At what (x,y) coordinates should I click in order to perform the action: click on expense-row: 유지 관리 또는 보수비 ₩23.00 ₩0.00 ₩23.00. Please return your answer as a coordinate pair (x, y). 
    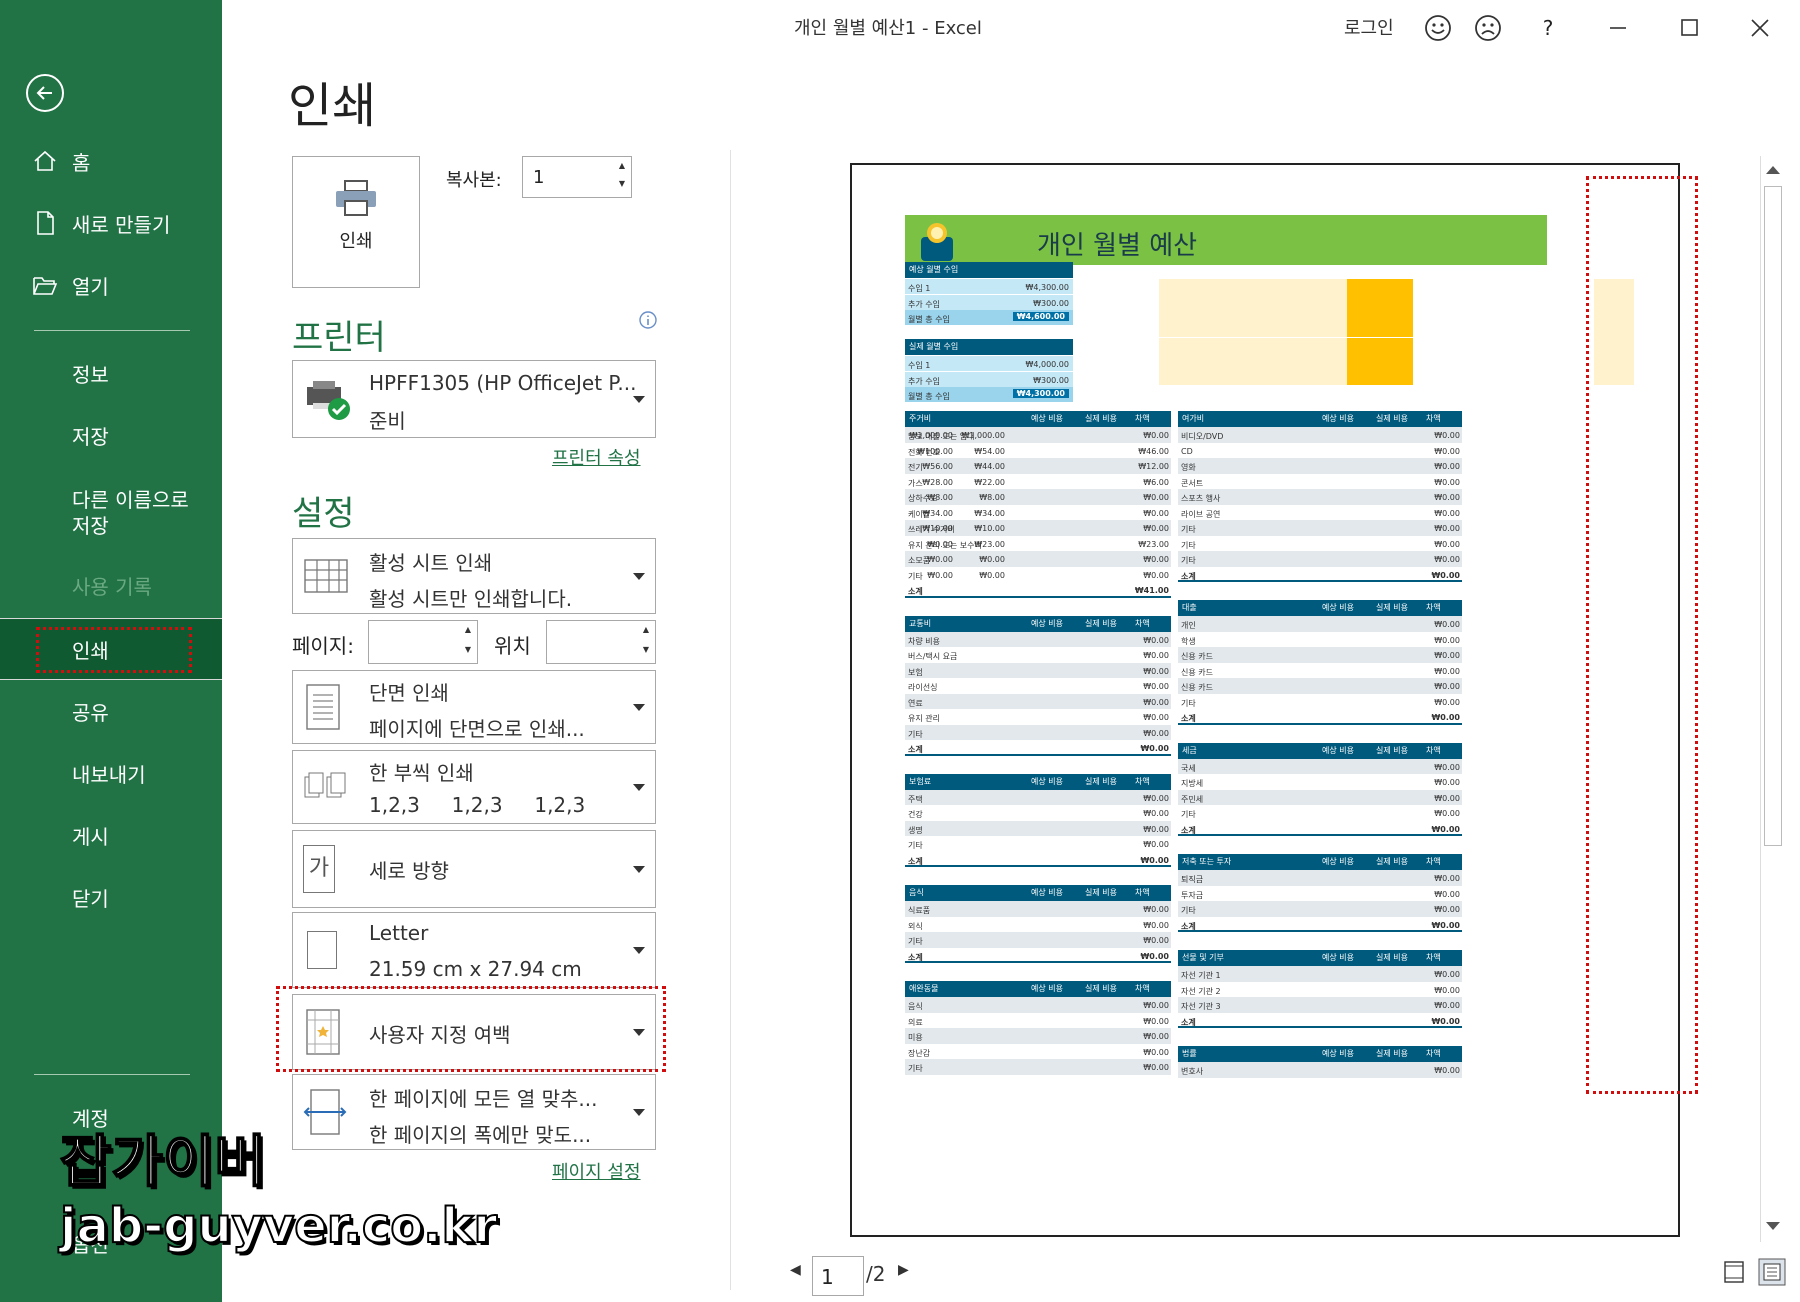
    Looking at the image, I should click on (1038, 544).